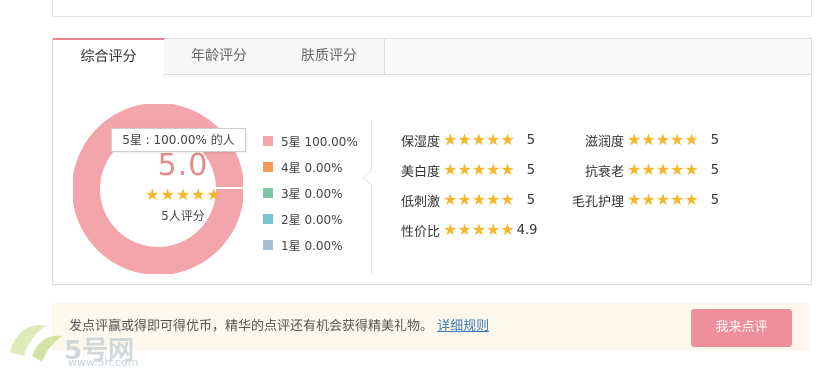 The width and height of the screenshot is (822, 369). I want to click on legend-item-4-star: 4星 0.00%, so click(310, 167).